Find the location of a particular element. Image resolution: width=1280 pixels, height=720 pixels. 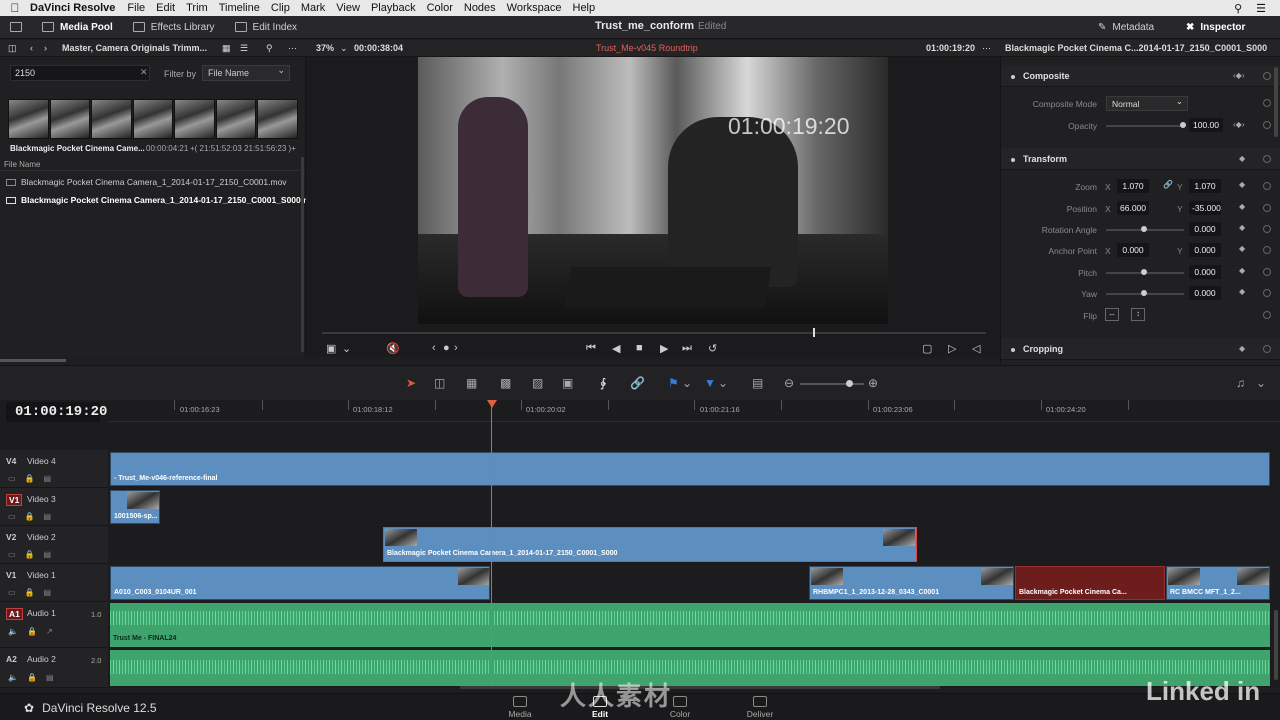

back-arrow-icon: ‹ is located at coordinates (31, 48).